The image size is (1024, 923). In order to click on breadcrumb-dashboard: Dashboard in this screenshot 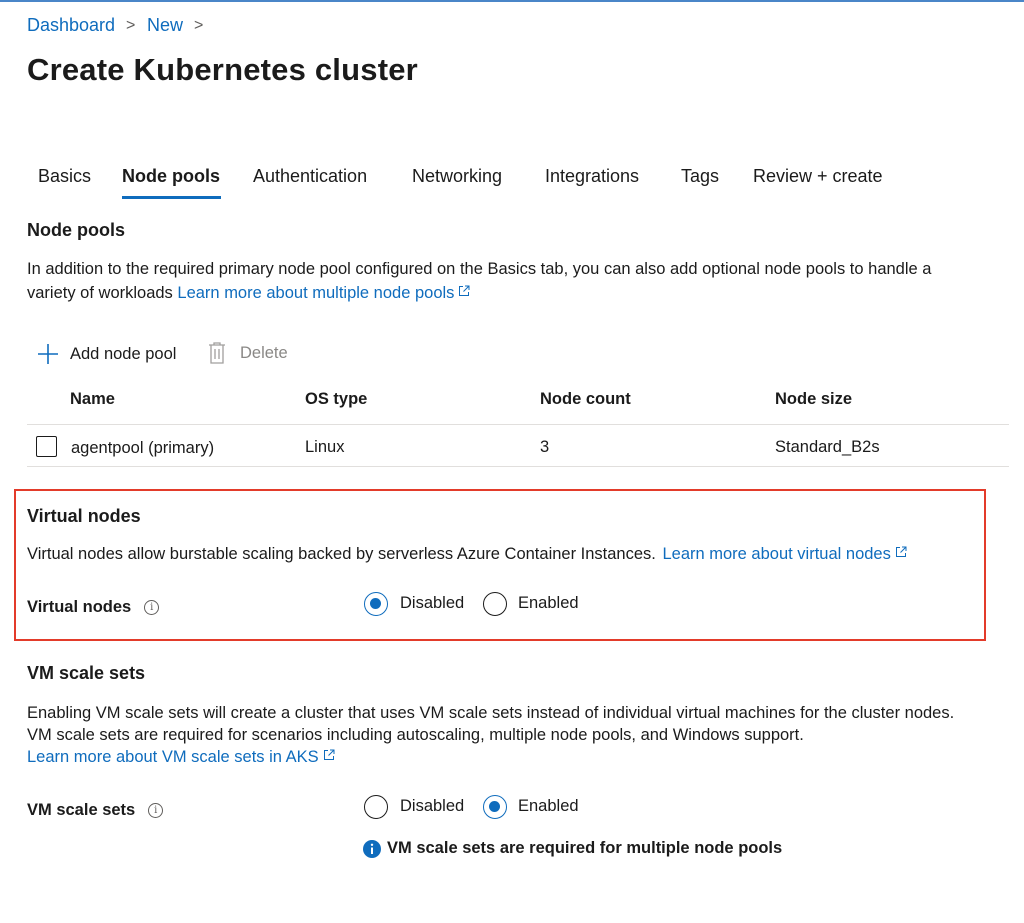, I will do `click(71, 25)`.